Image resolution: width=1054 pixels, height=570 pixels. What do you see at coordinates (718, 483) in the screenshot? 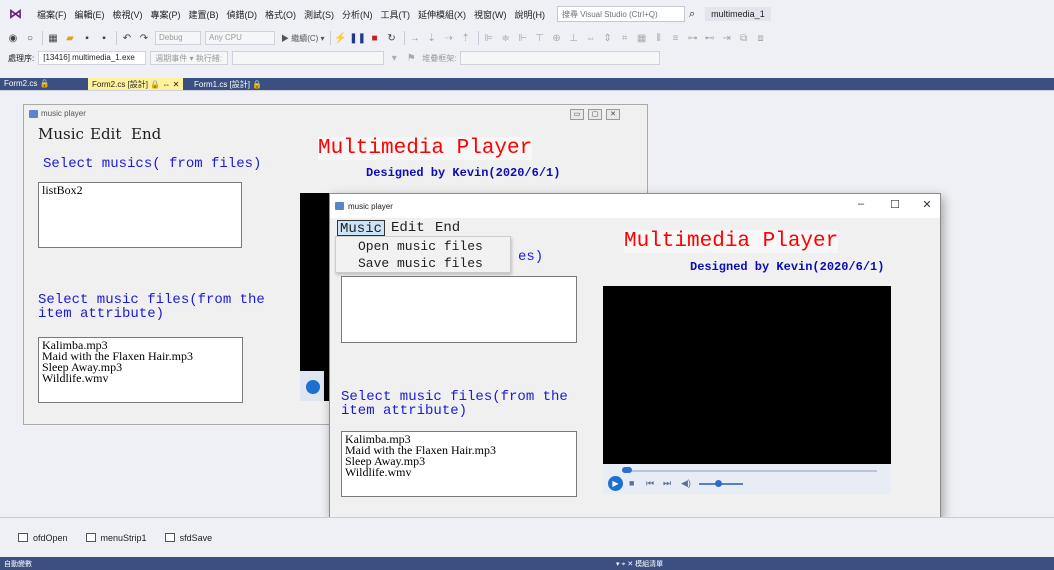
I see `volume-thumb` at bounding box center [718, 483].